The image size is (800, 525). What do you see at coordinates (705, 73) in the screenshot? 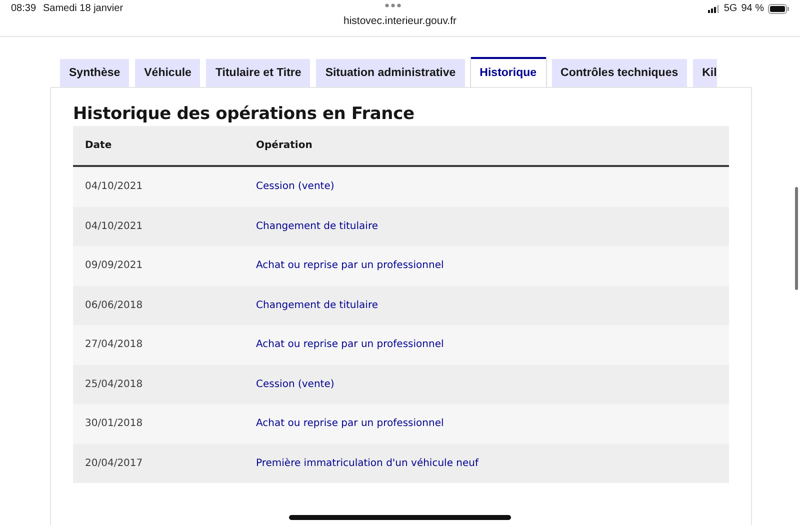
I see `tab: Kil` at bounding box center [705, 73].